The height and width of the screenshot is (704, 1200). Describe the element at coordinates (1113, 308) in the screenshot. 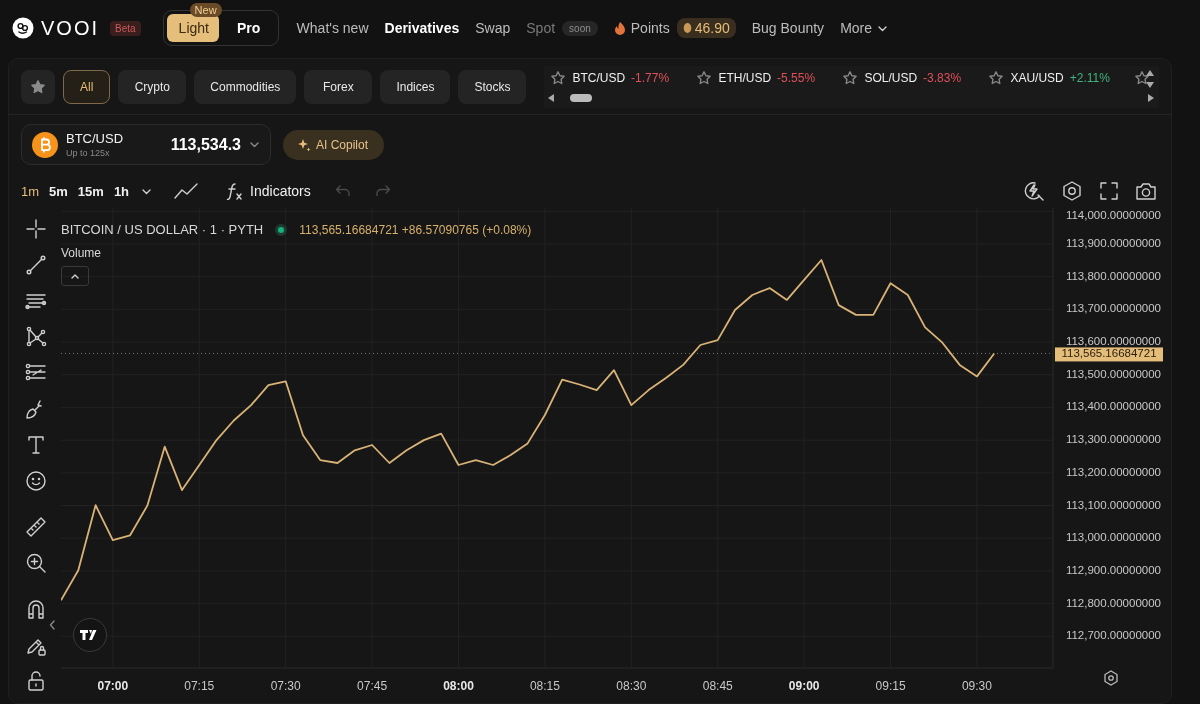

I see `price-axis-label: 113,700.00000000` at that location.